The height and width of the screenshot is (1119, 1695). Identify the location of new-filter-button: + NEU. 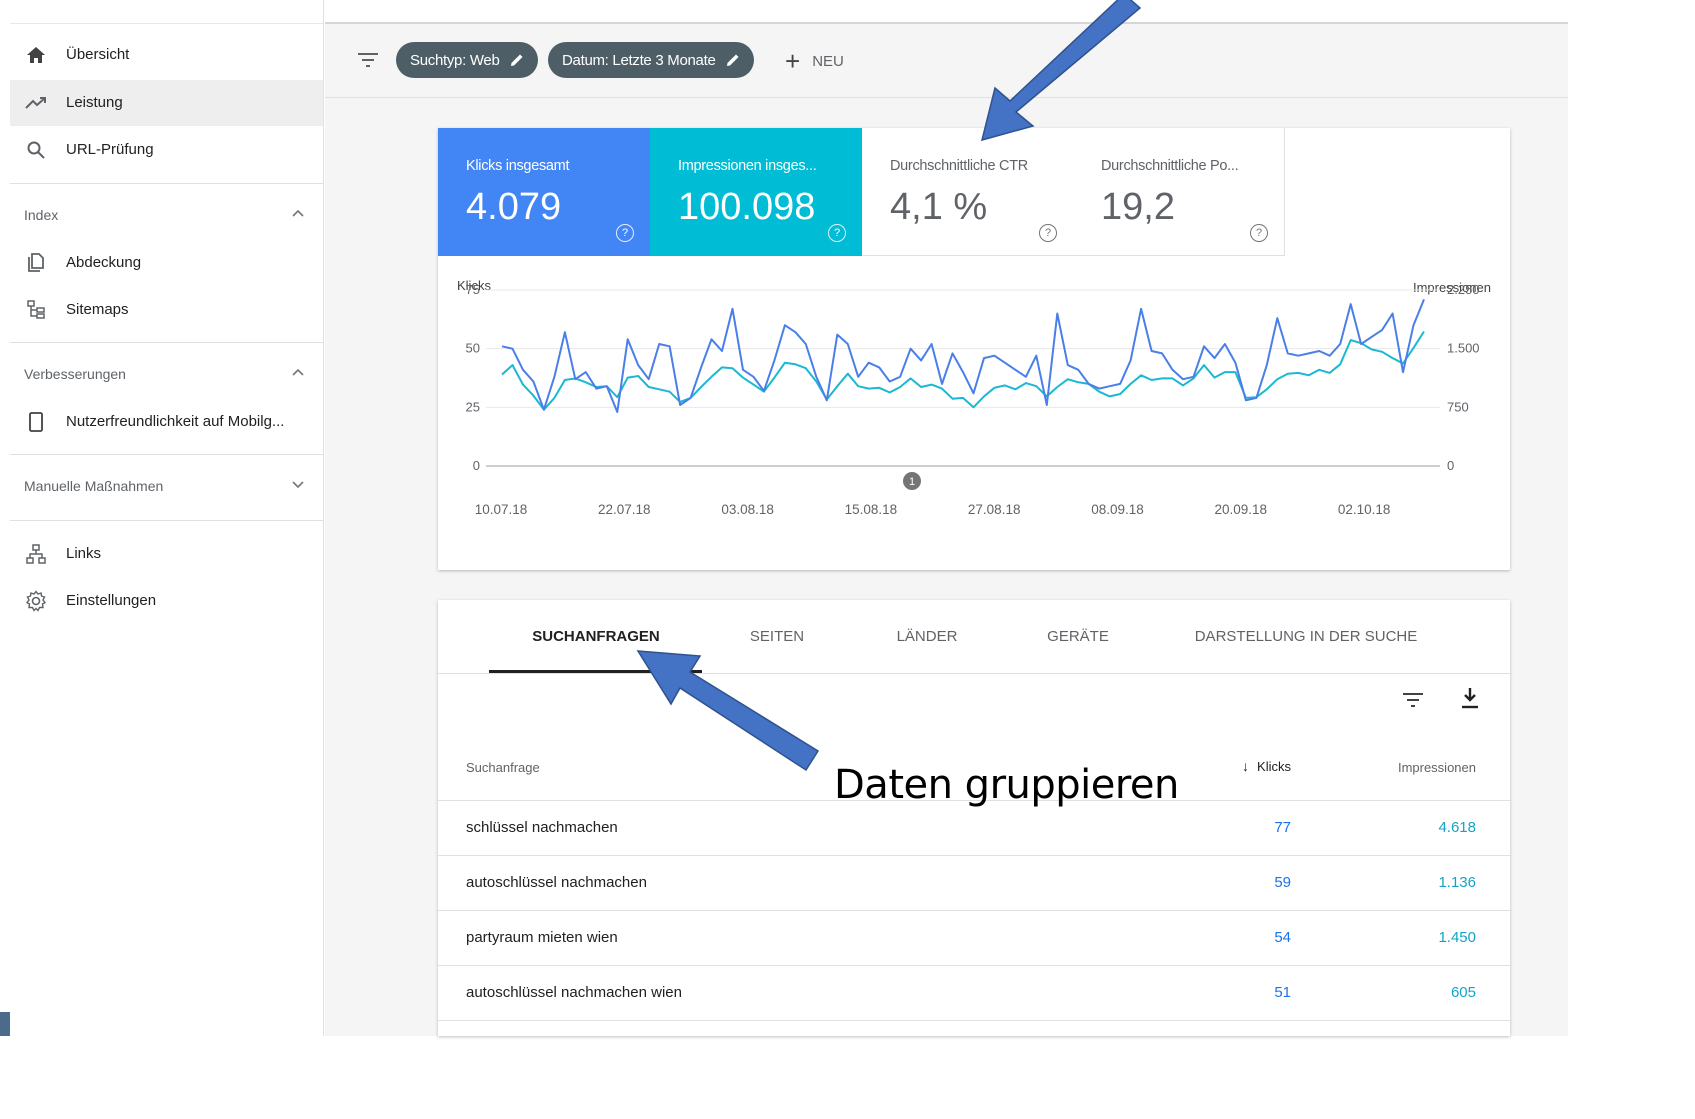
(814, 61).